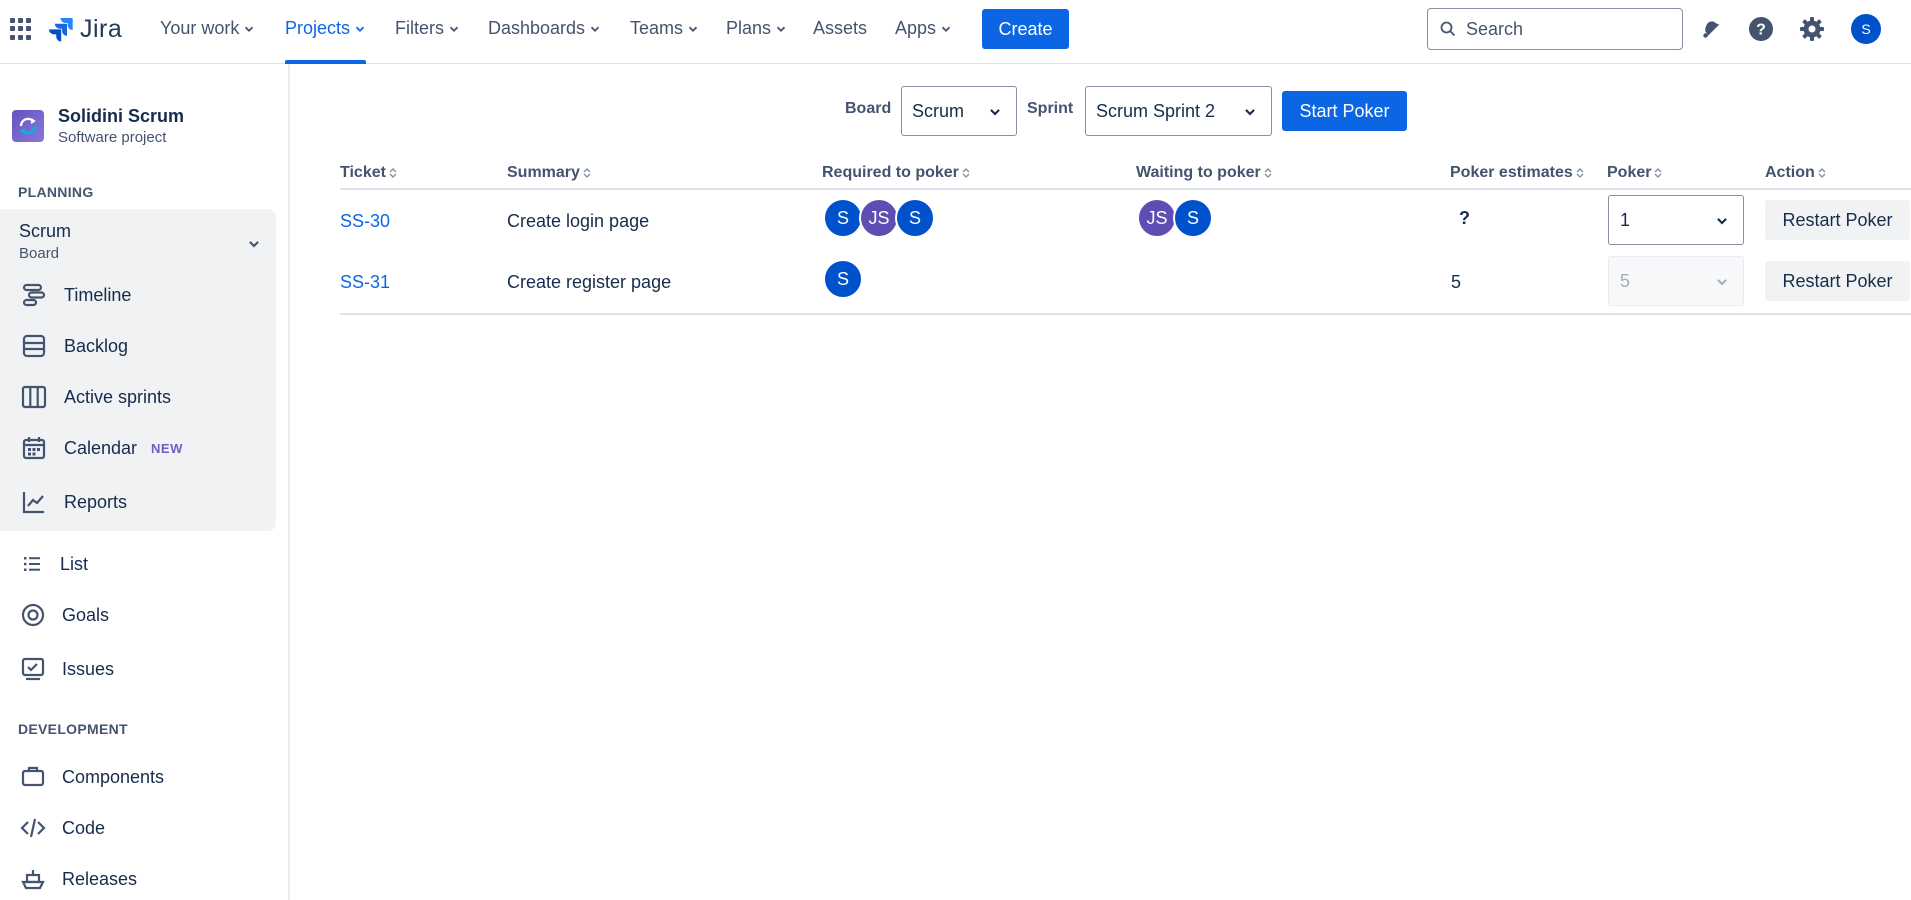 Image resolution: width=1911 pixels, height=900 pixels. Describe the element at coordinates (1676, 220) in the screenshot. I see `poker-select: 1` at that location.